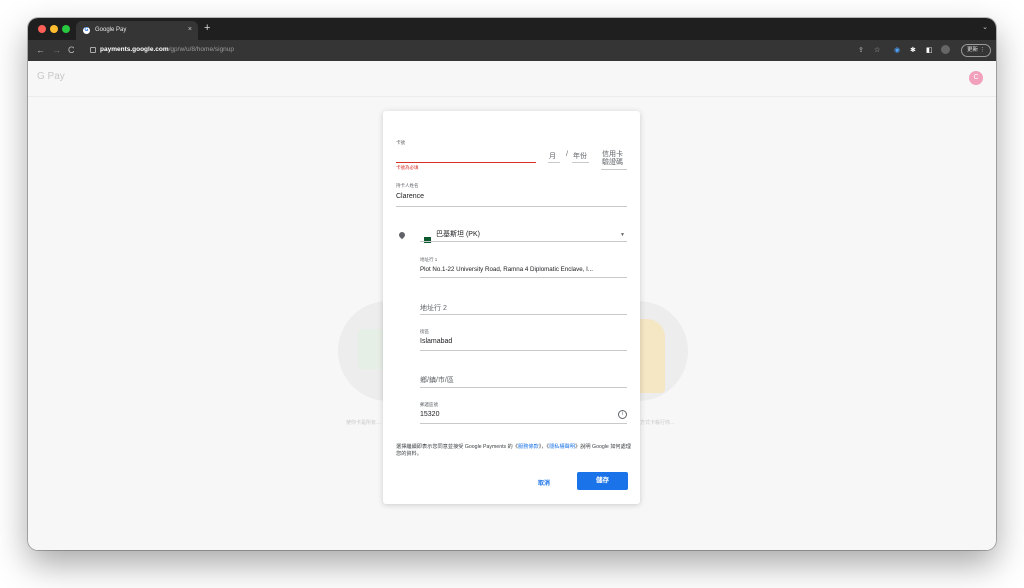 Image resolution: width=1024 pixels, height=588 pixels. I want to click on district-input: Islamabad, so click(436, 341).